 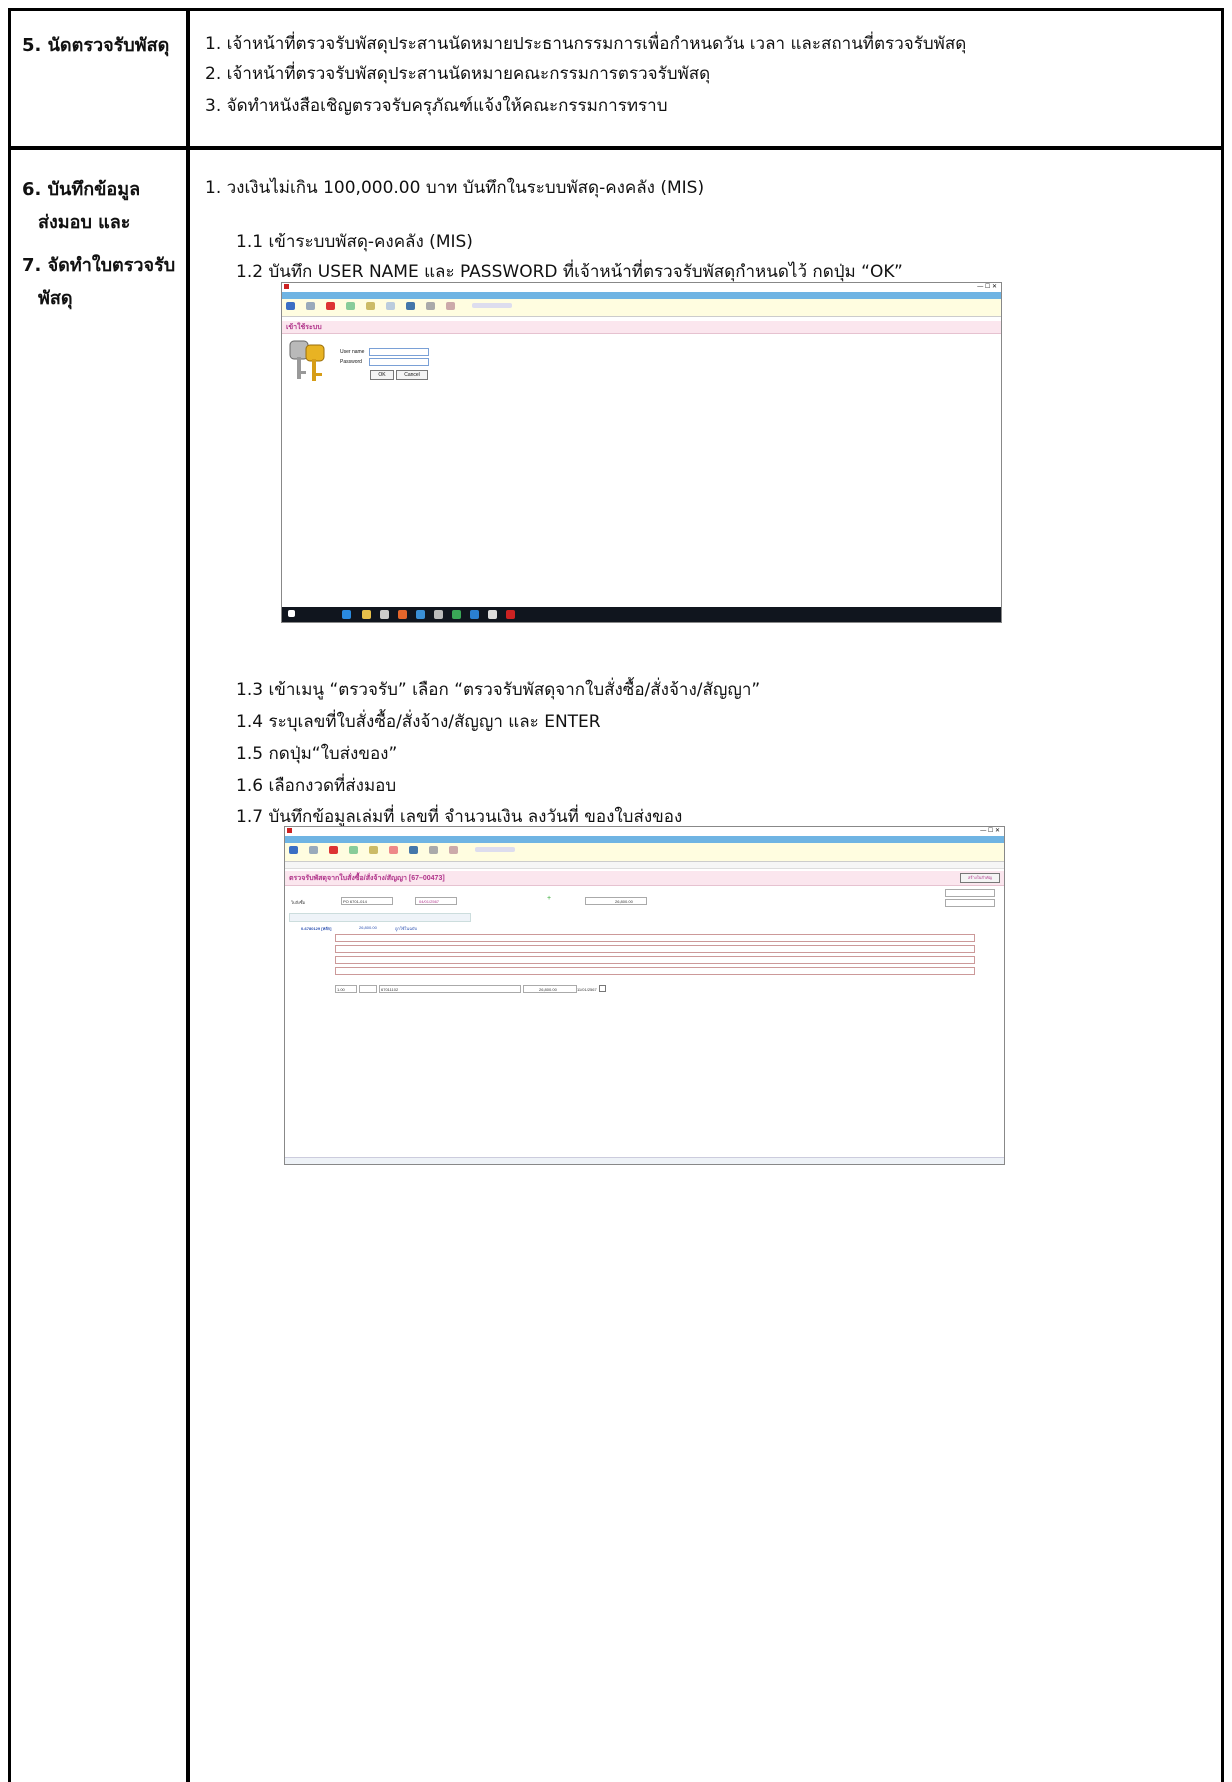 What do you see at coordinates (390, 989) in the screenshot?
I see `delivery-no-value: 67011102` at bounding box center [390, 989].